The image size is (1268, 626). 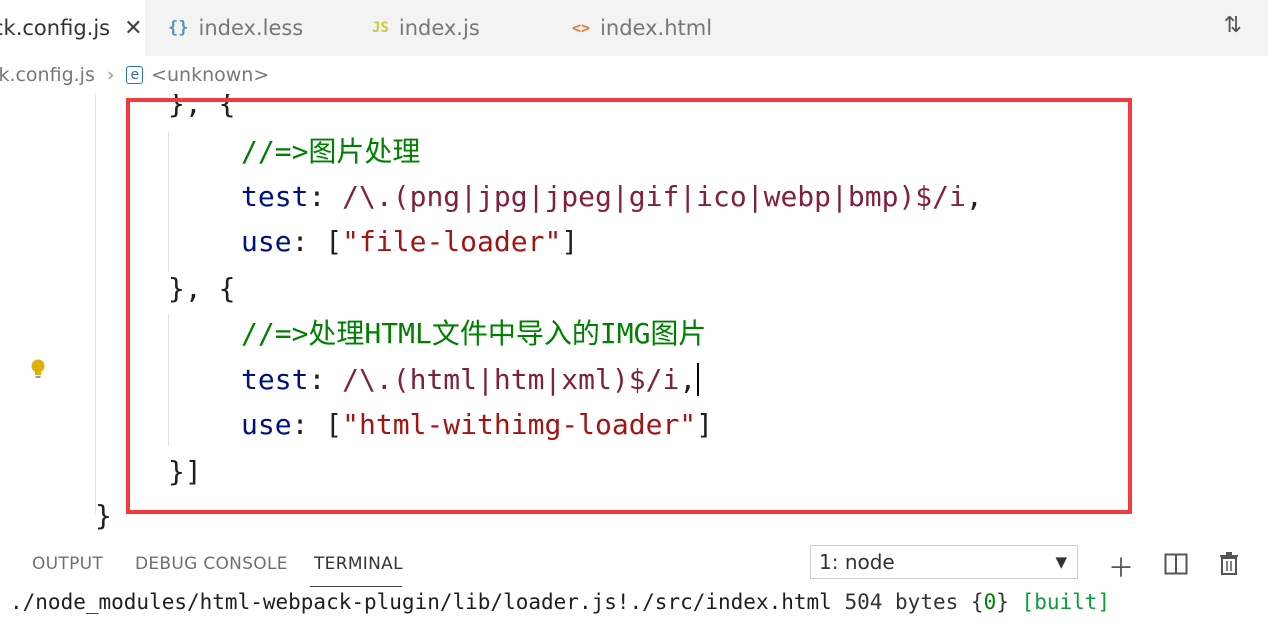 What do you see at coordinates (251, 28) in the screenshot?
I see `tab-label: index.less` at bounding box center [251, 28].